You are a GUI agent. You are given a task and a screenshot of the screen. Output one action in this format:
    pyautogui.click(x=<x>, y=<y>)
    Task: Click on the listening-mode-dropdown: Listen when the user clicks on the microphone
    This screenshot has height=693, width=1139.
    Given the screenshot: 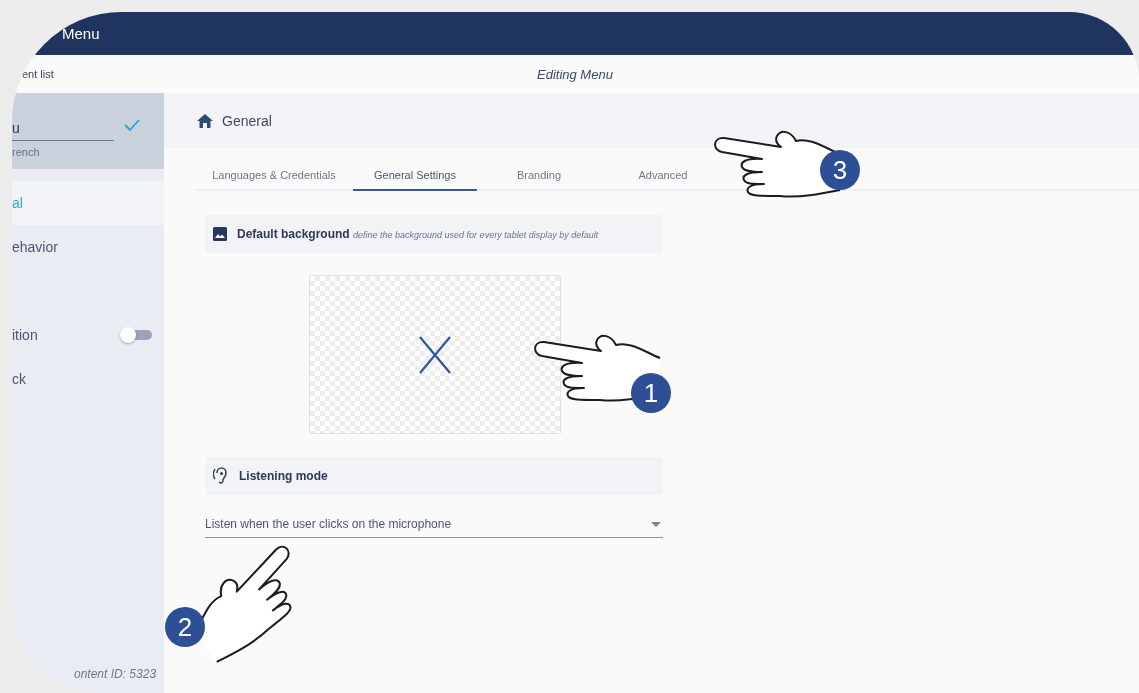 What is the action you would take?
    pyautogui.click(x=434, y=525)
    